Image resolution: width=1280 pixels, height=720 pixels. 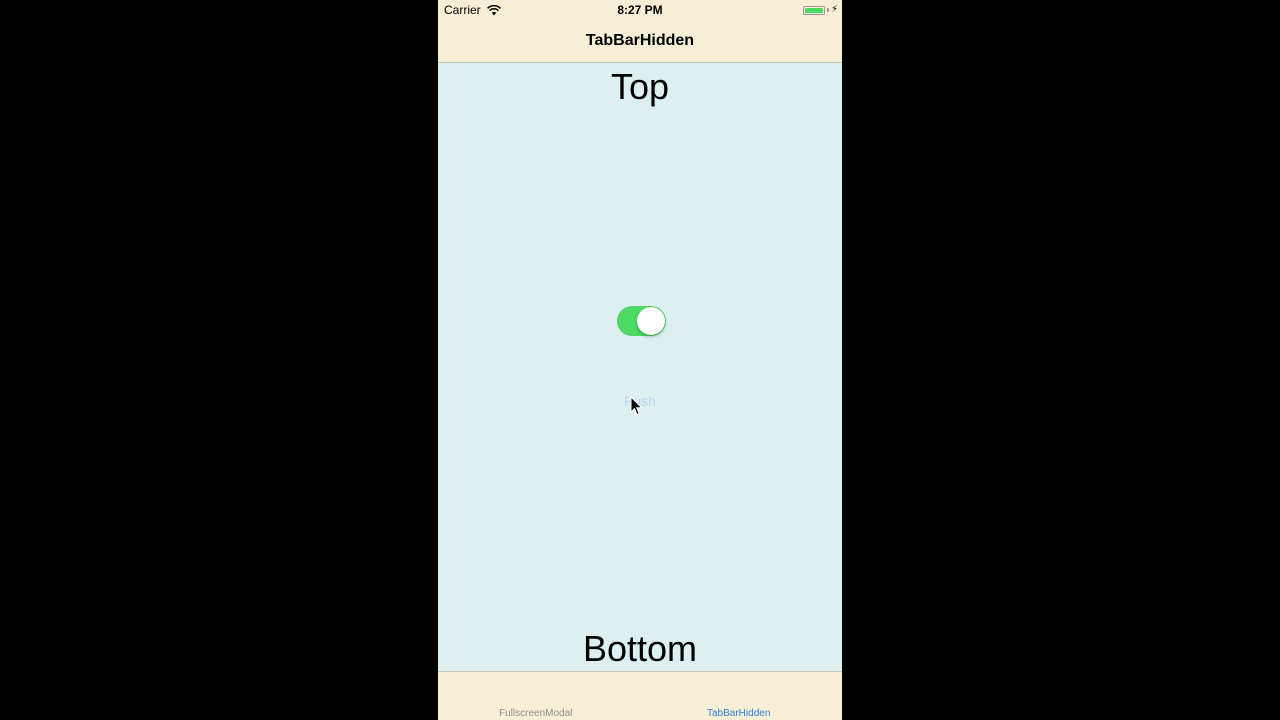 I want to click on status-bar: Carrier 8:27 PM ⚡, so click(x=640, y=10).